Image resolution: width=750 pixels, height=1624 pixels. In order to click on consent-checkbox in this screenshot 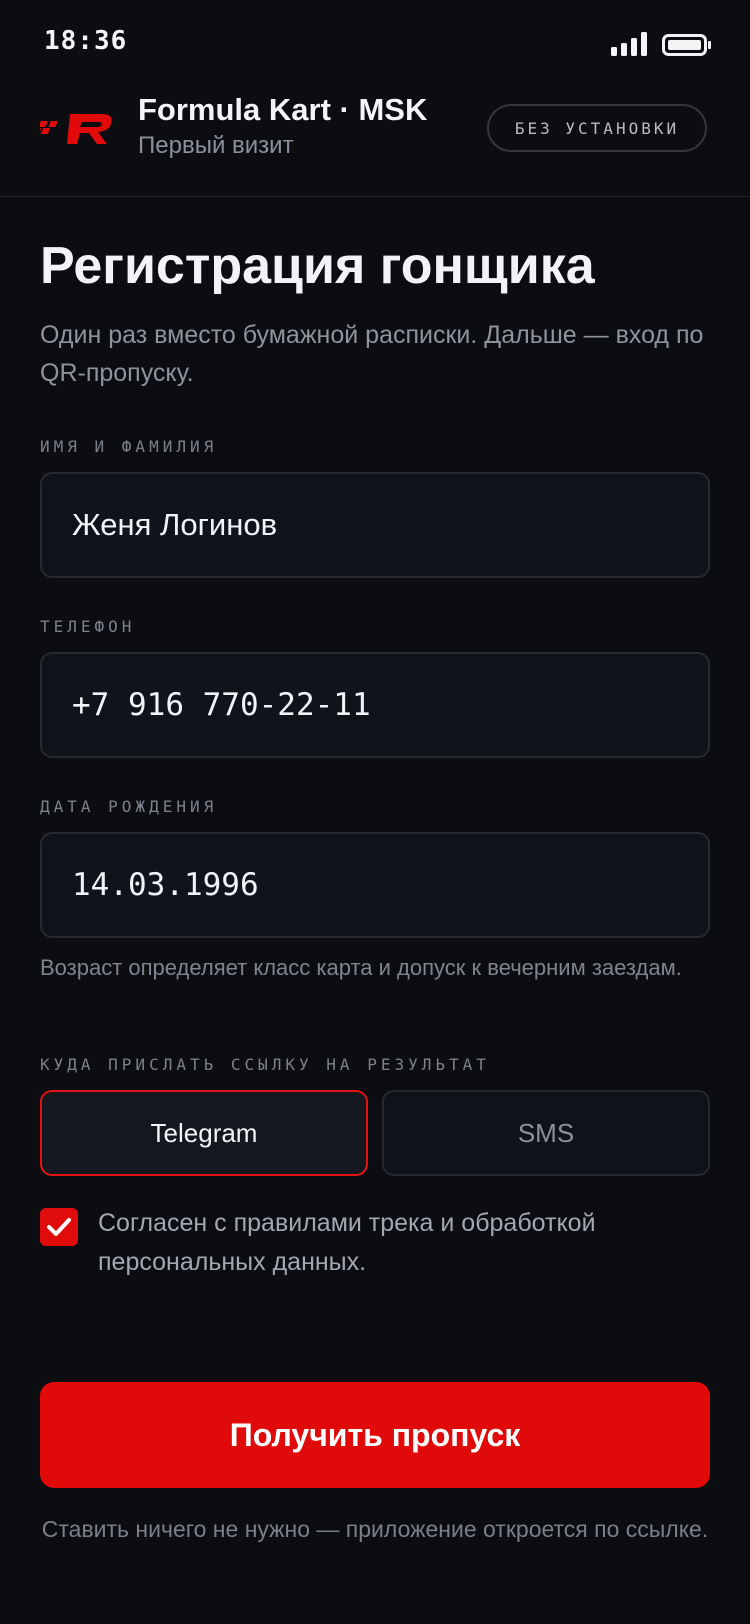, I will do `click(59, 1227)`.